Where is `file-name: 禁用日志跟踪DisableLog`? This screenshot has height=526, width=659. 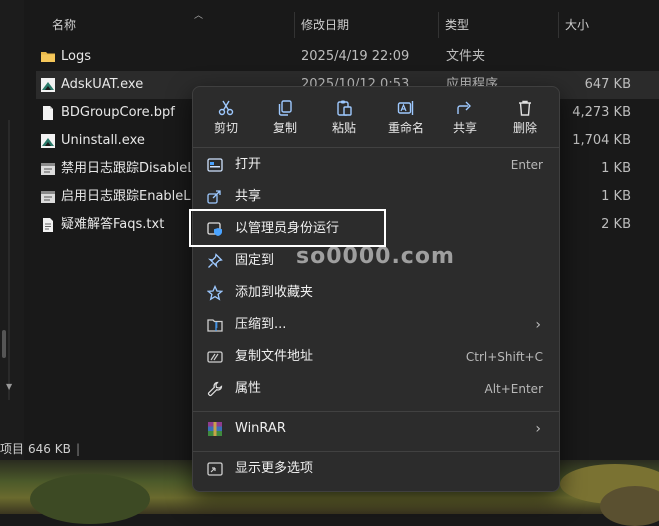
file-name: 禁用日志跟踪DisableLog is located at coordinates (126, 168).